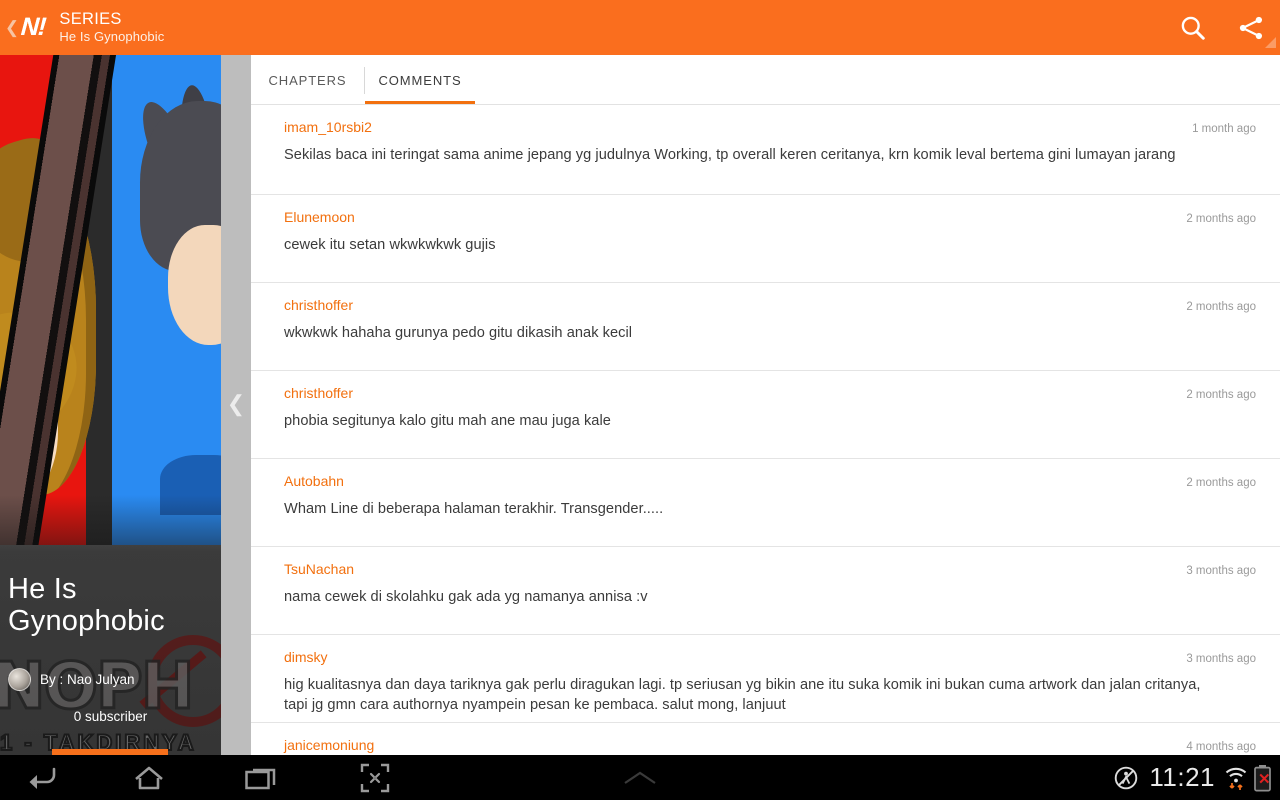  What do you see at coordinates (328, 127) in the screenshot?
I see `comment-username: imam_10rsbi2` at bounding box center [328, 127].